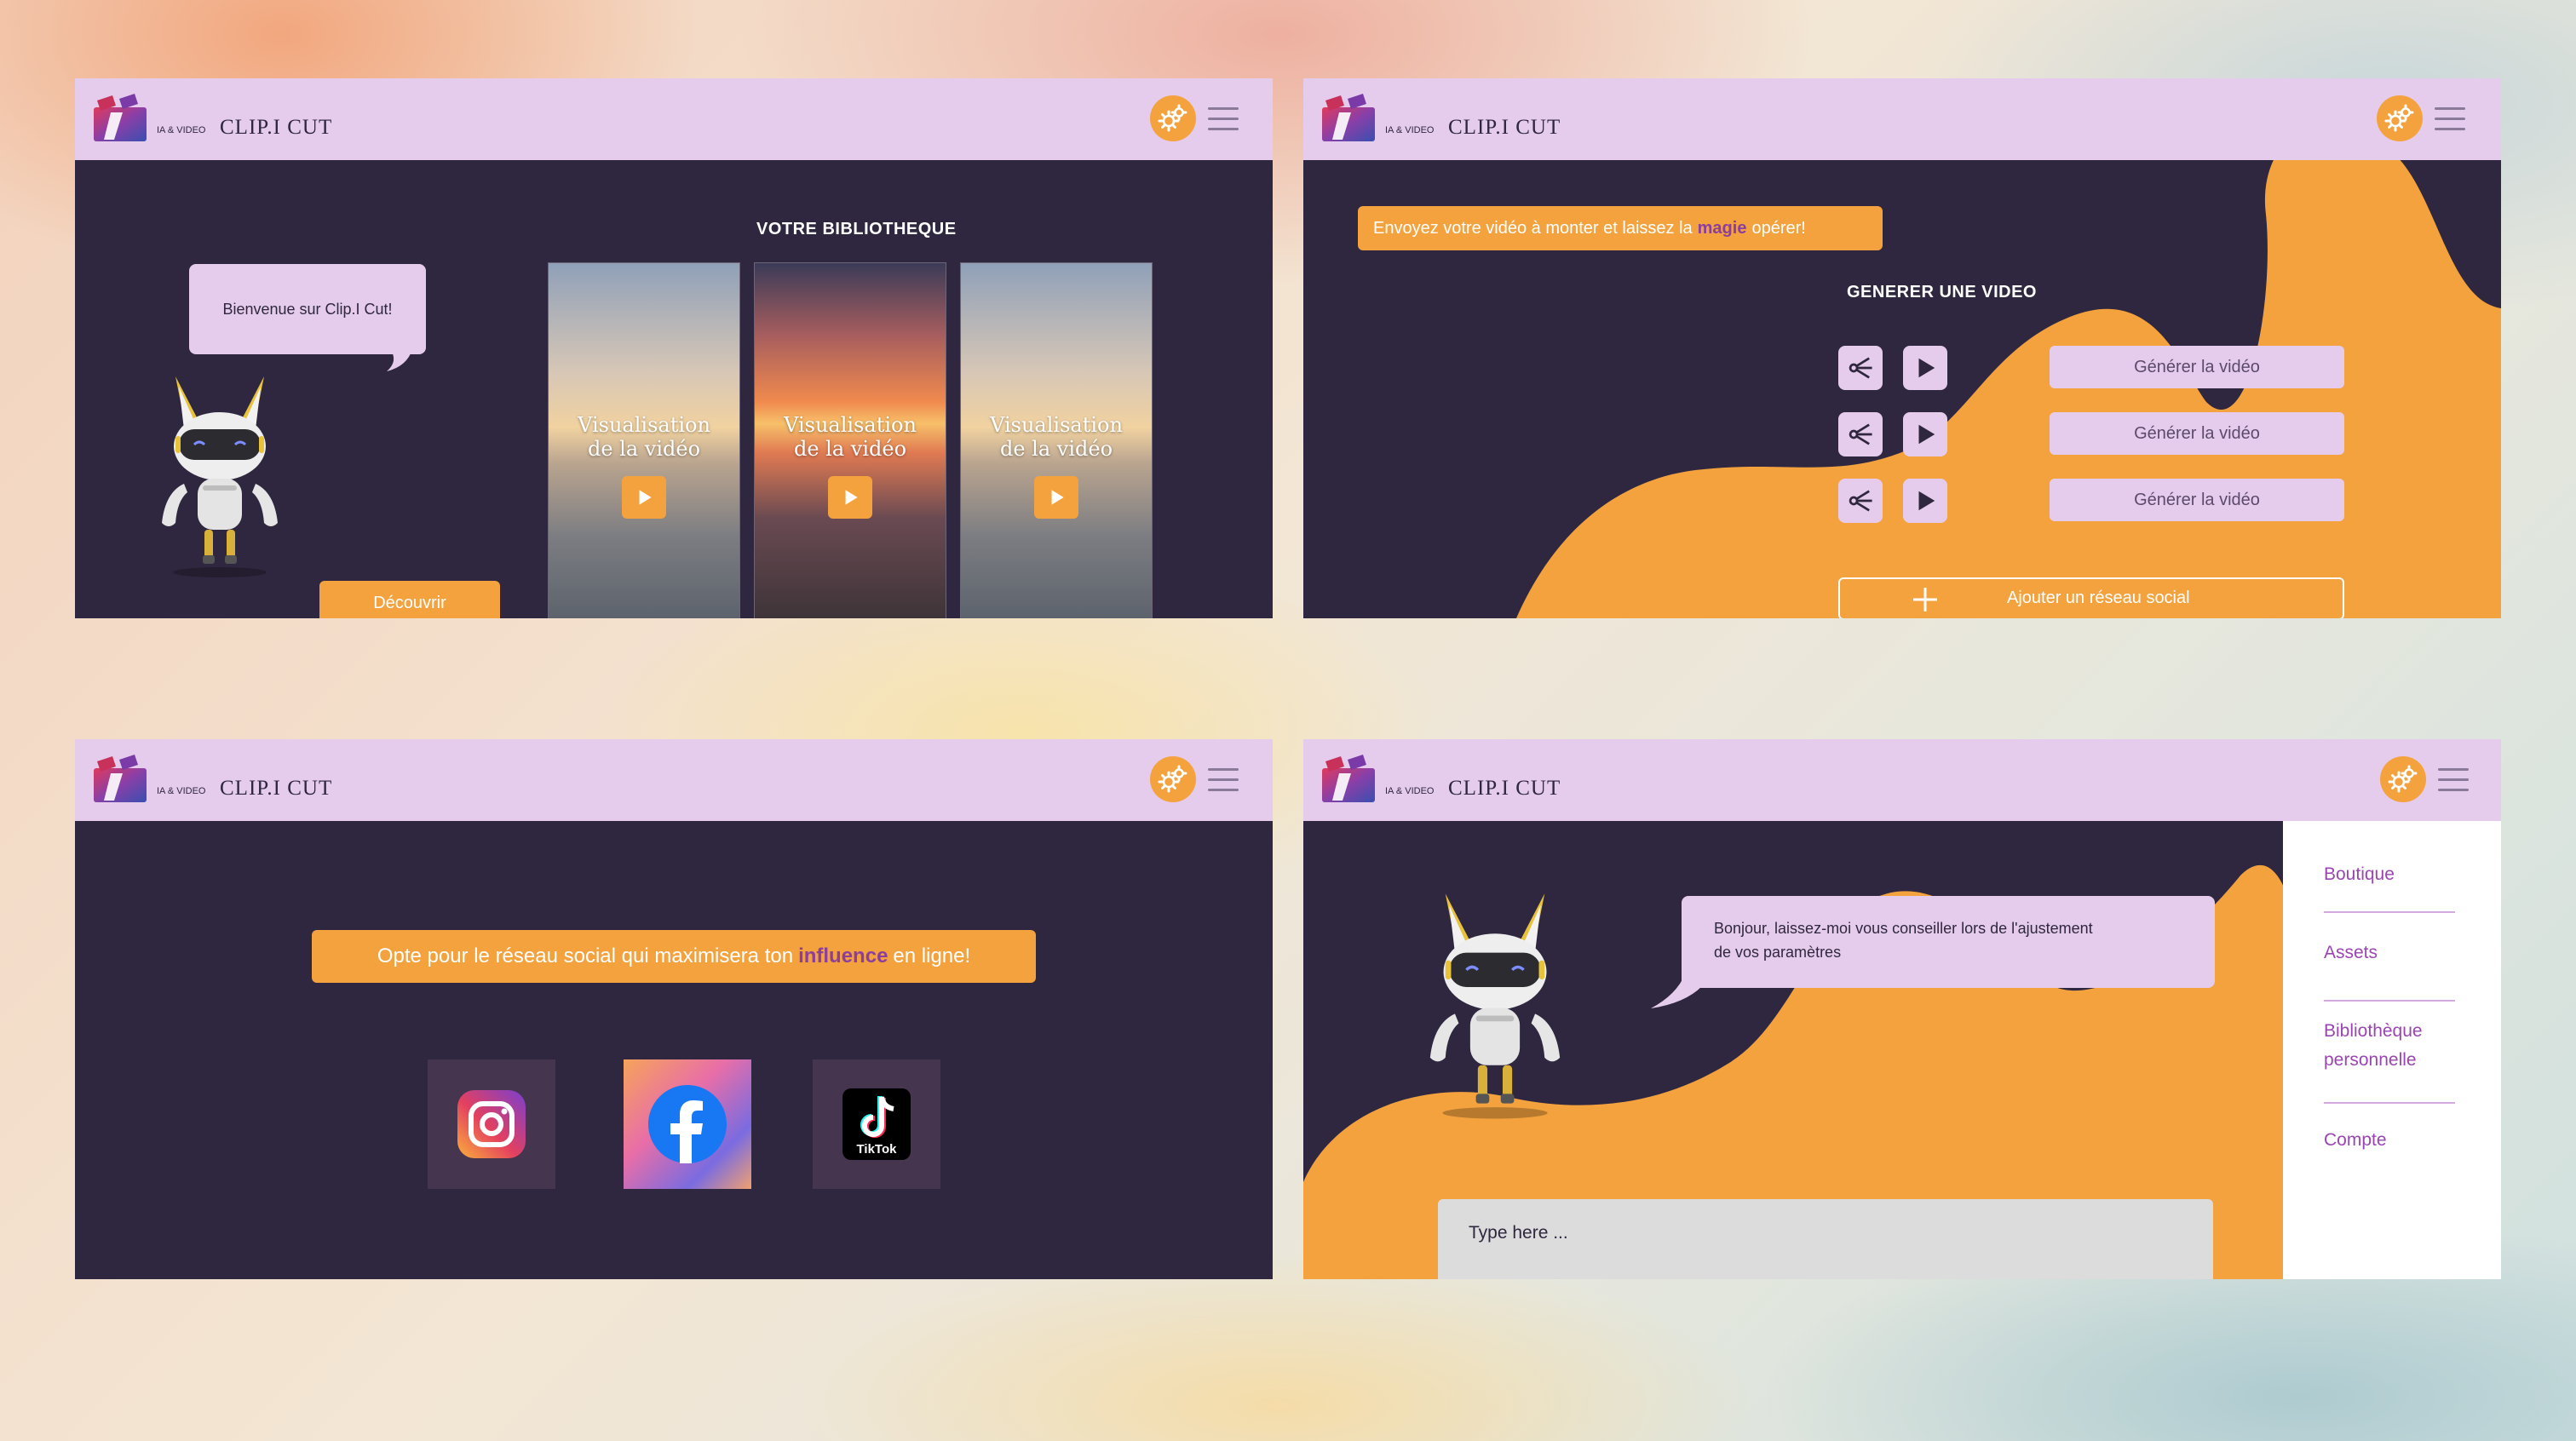 This screenshot has width=2576, height=1441. What do you see at coordinates (1925, 599) in the screenshot?
I see `plus-icon` at bounding box center [1925, 599].